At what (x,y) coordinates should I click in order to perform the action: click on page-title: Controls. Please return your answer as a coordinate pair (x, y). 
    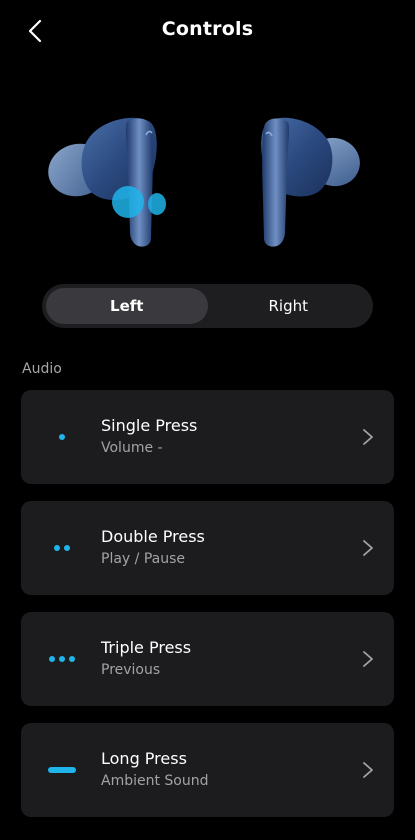
    Looking at the image, I should click on (207, 29).